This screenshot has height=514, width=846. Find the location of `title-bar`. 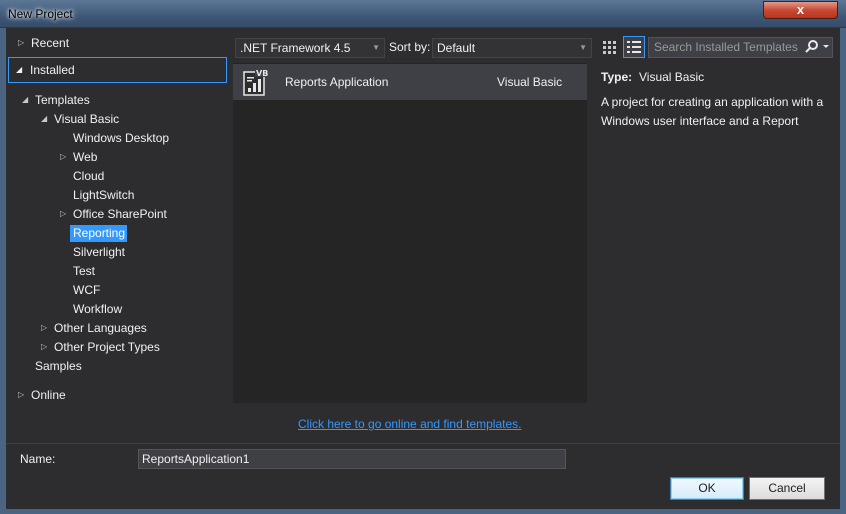

title-bar is located at coordinates (423, 14).